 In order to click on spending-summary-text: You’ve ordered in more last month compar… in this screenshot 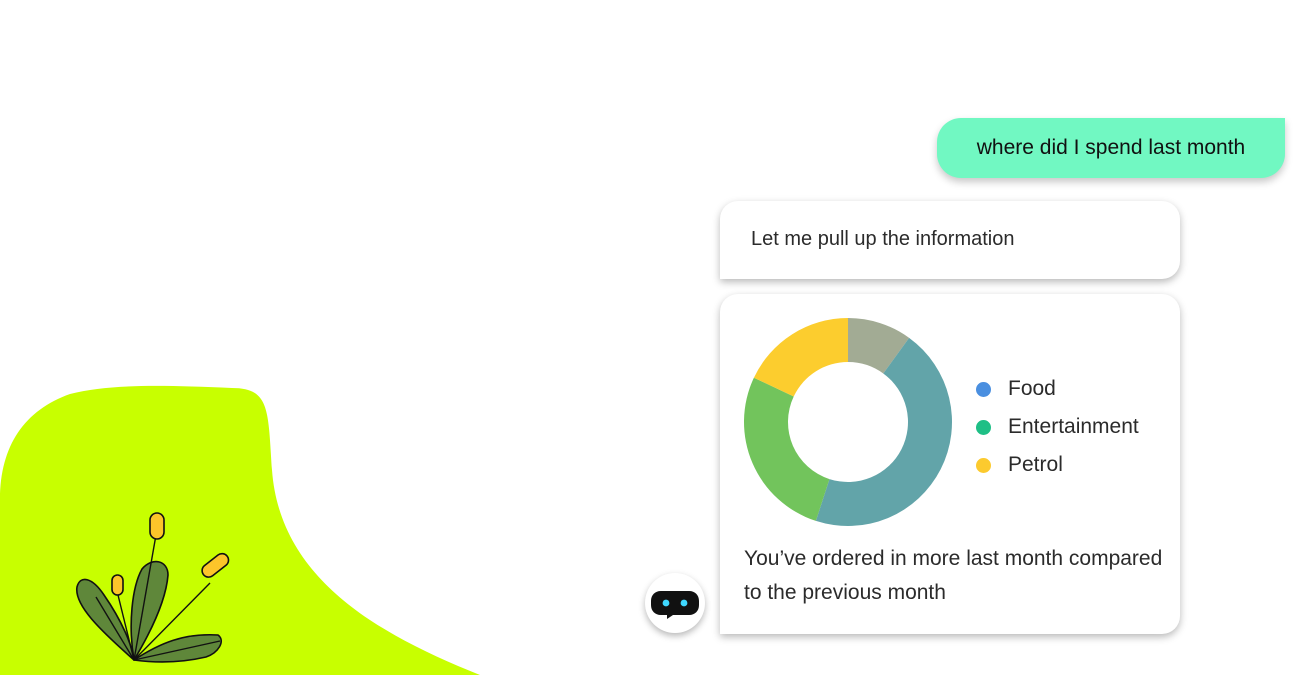, I will do `click(953, 575)`.